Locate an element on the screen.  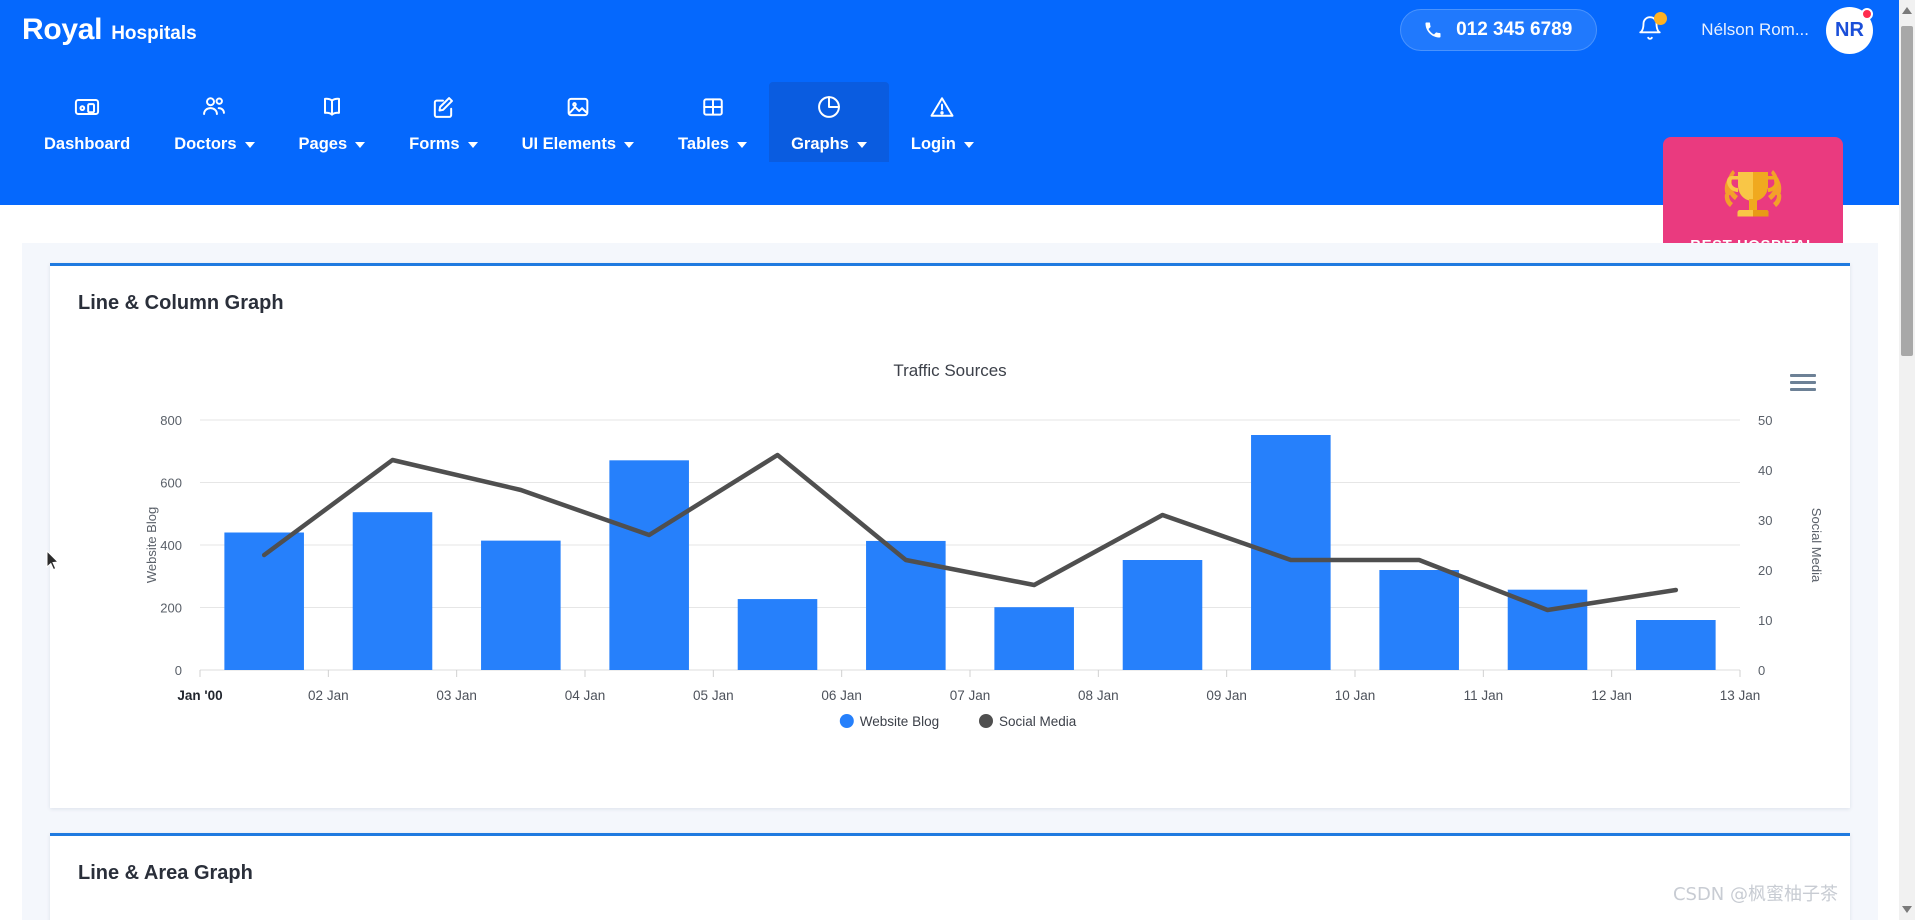
bell-icon is located at coordinates (1650, 30).